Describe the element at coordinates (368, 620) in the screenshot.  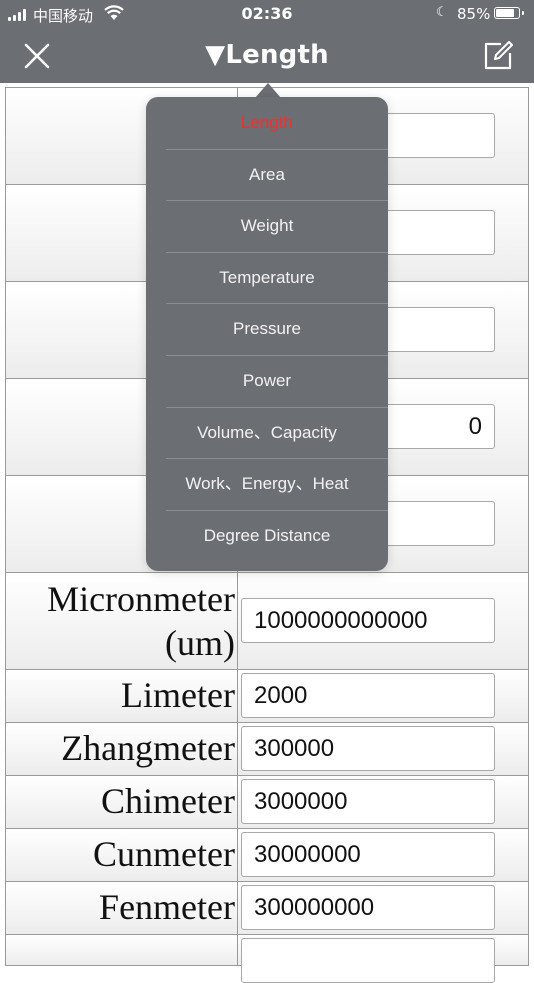
I see `unit-value-input: 1000000000000` at that location.